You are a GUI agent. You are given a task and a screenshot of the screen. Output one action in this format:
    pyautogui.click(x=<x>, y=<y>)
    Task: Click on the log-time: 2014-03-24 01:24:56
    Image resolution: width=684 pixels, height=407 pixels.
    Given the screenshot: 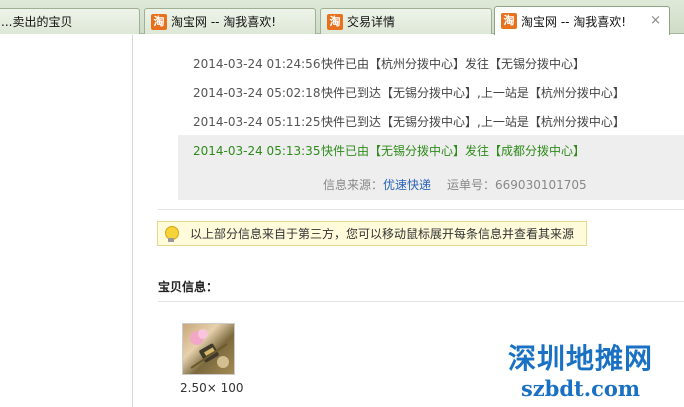 What is the action you would take?
    pyautogui.click(x=257, y=64)
    